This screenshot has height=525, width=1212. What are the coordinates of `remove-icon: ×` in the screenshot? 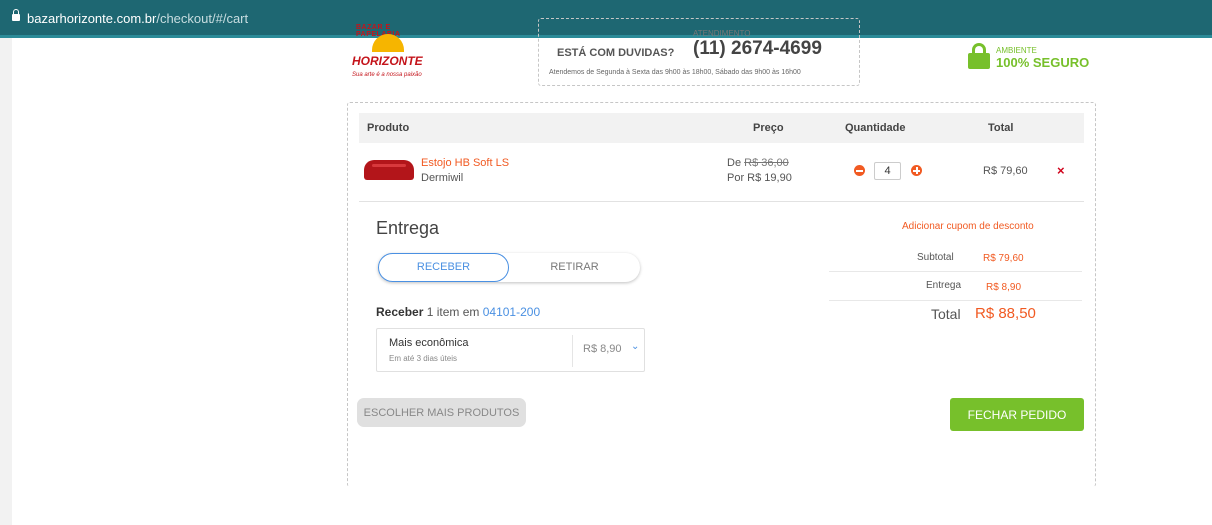 It's located at (1061, 170).